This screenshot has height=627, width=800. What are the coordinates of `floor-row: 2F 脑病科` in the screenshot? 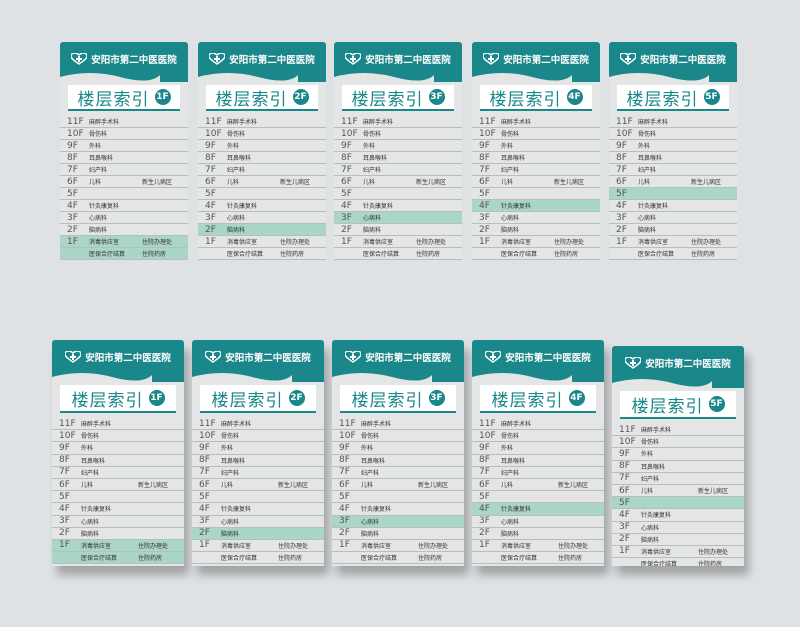 It's located at (538, 534).